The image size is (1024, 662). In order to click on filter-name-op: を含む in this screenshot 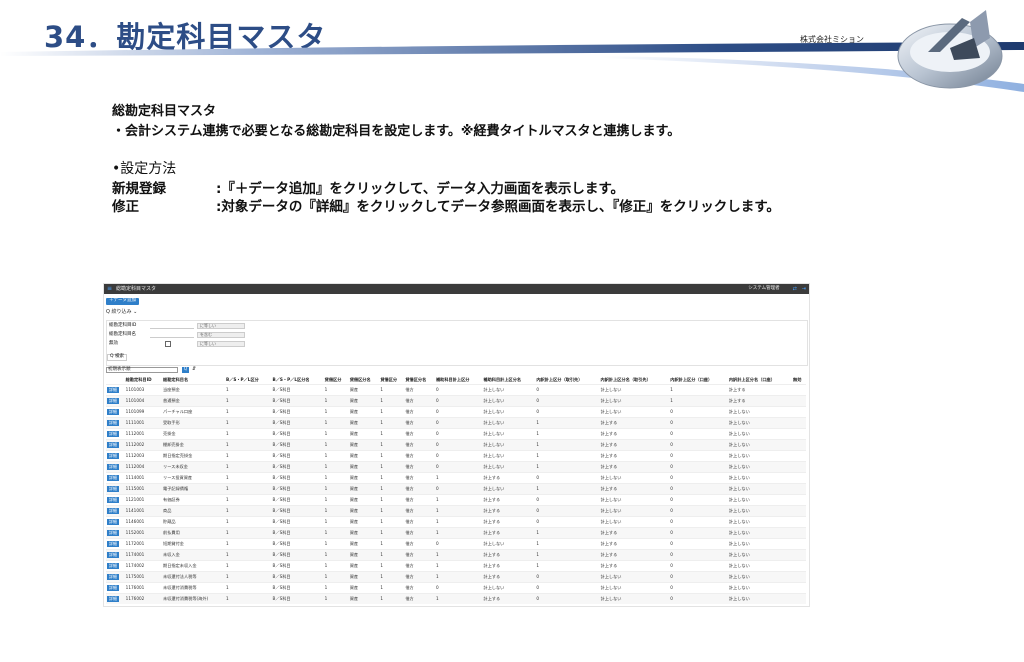, I will do `click(221, 335)`.